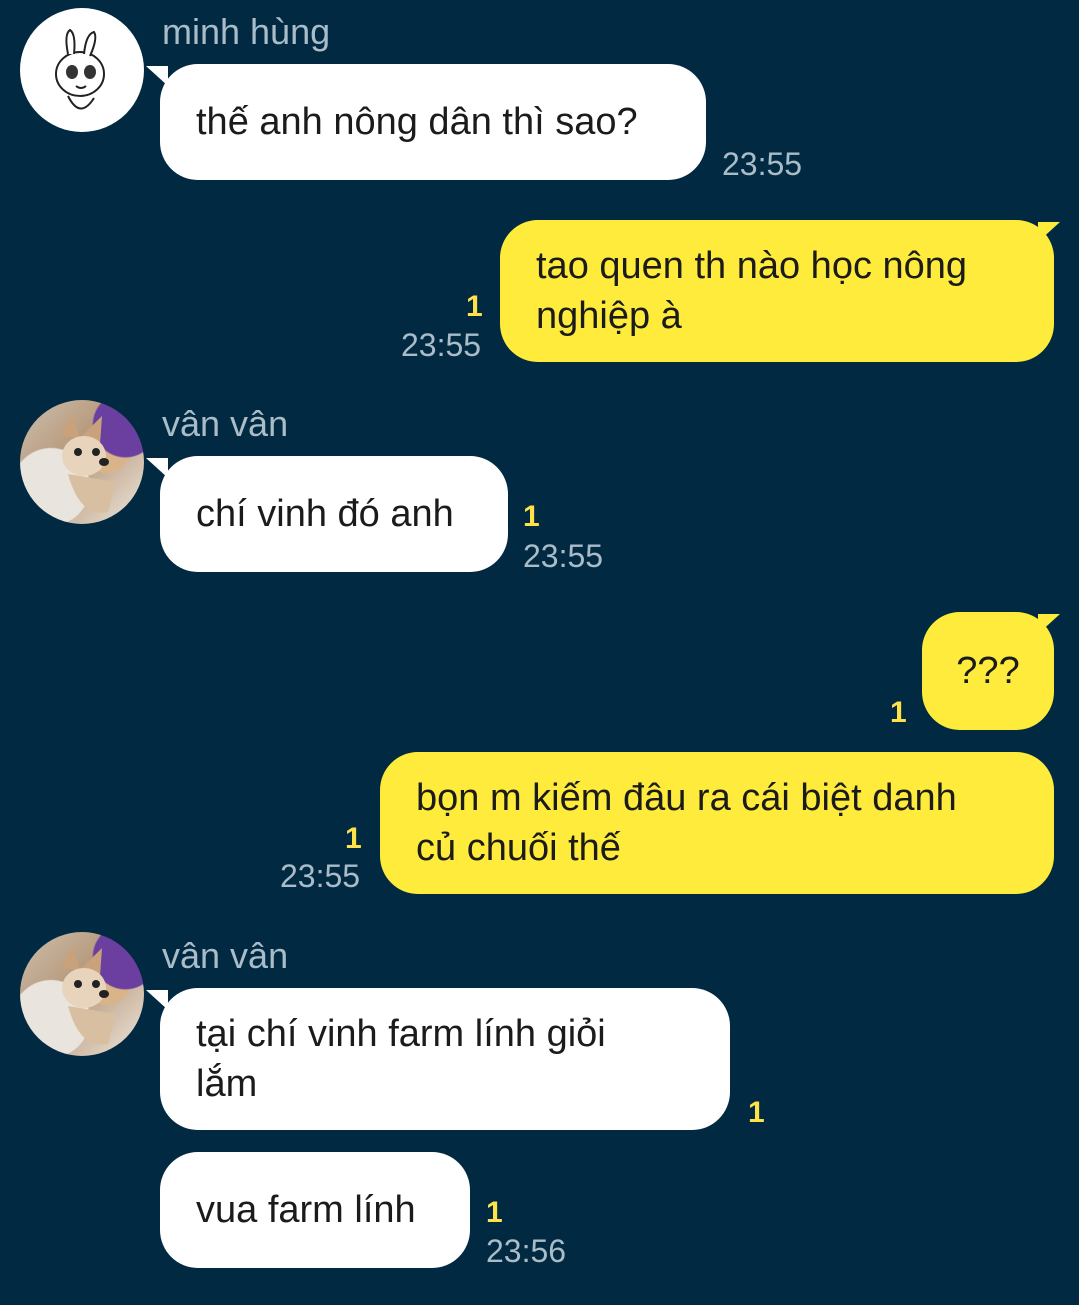  What do you see at coordinates (518, 848) in the screenshot?
I see `message-text-line: củ chuối thế` at bounding box center [518, 848].